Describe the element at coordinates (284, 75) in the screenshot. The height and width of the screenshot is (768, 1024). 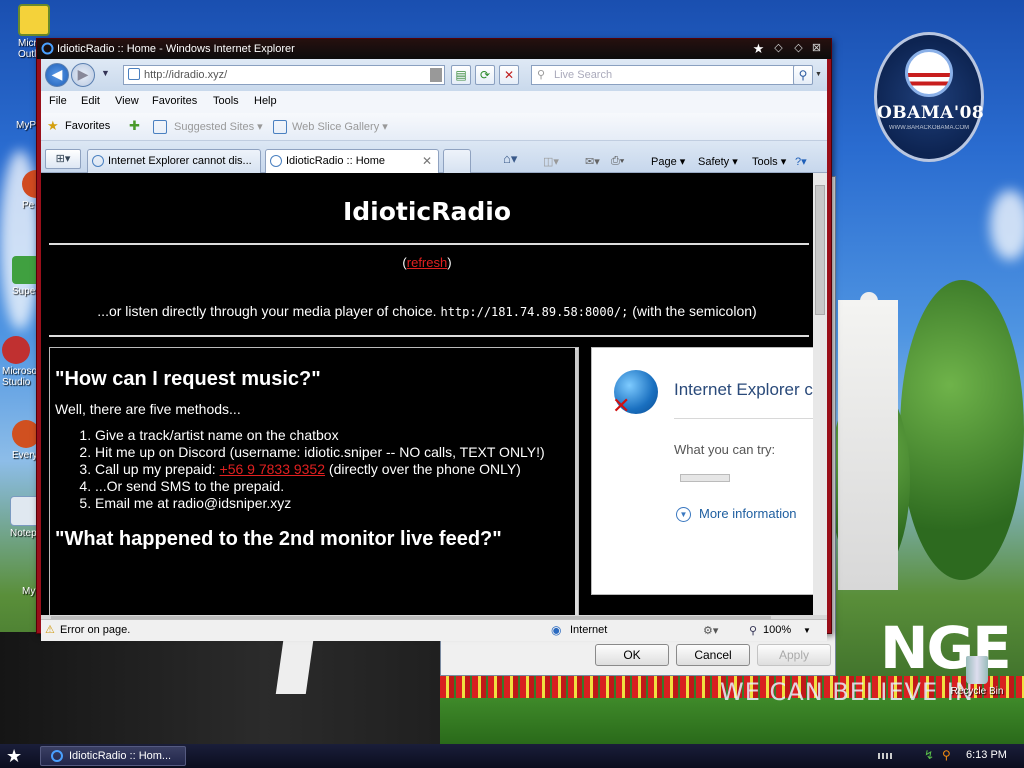
I see `address-bar: http://idradio.xyz/` at that location.